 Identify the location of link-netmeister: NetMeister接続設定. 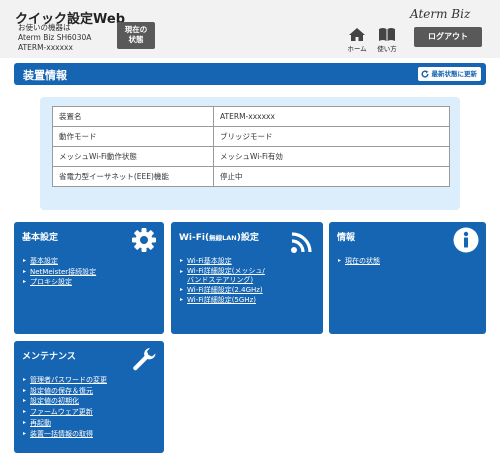
(59, 272).